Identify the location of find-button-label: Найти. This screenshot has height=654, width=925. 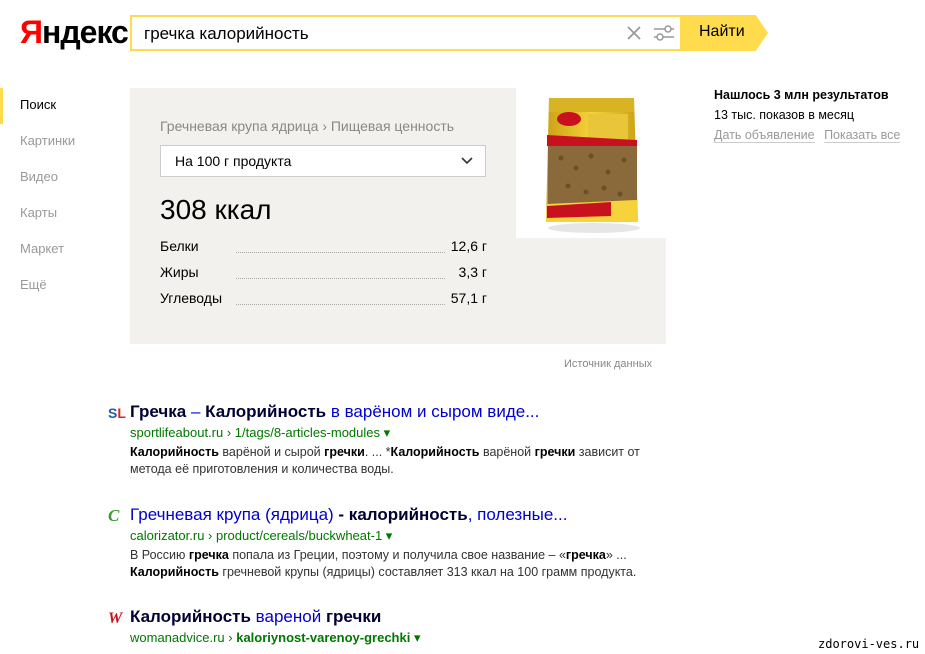
(722, 31).